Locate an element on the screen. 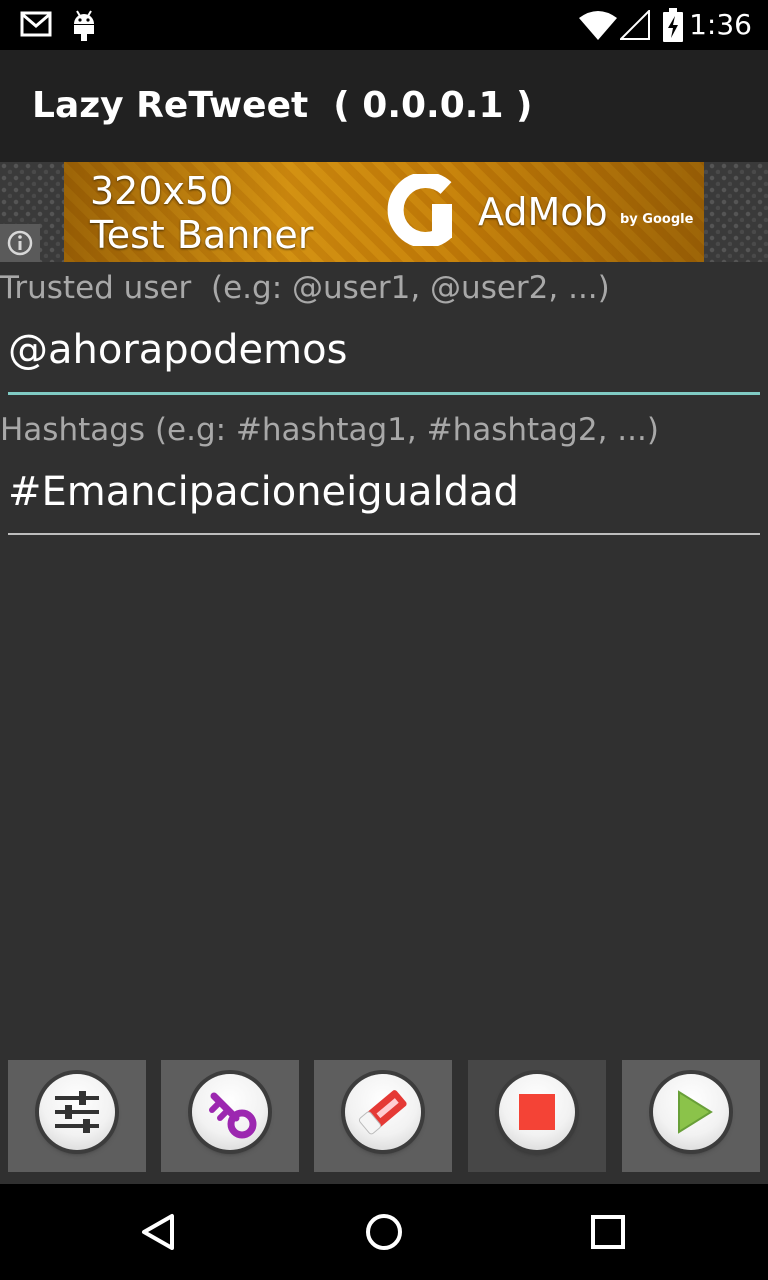 This screenshot has height=1280, width=768. ad-banner: 320x50 Test Banner AdMob by Google is located at coordinates (384, 212).